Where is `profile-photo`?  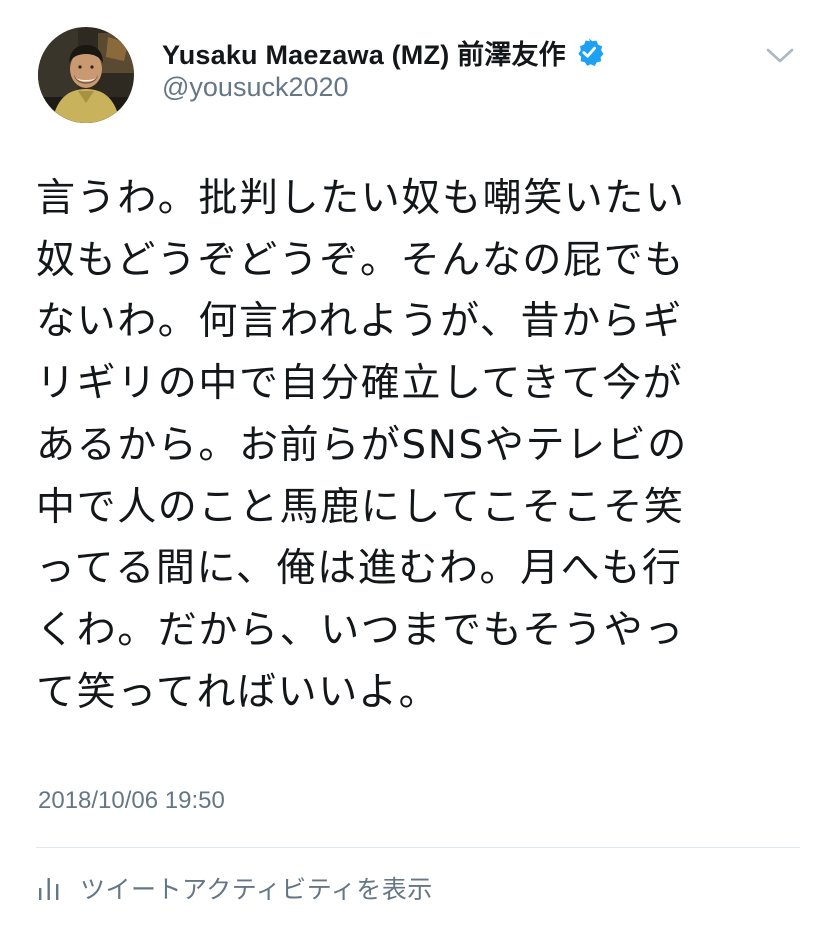
profile-photo is located at coordinates (86, 75).